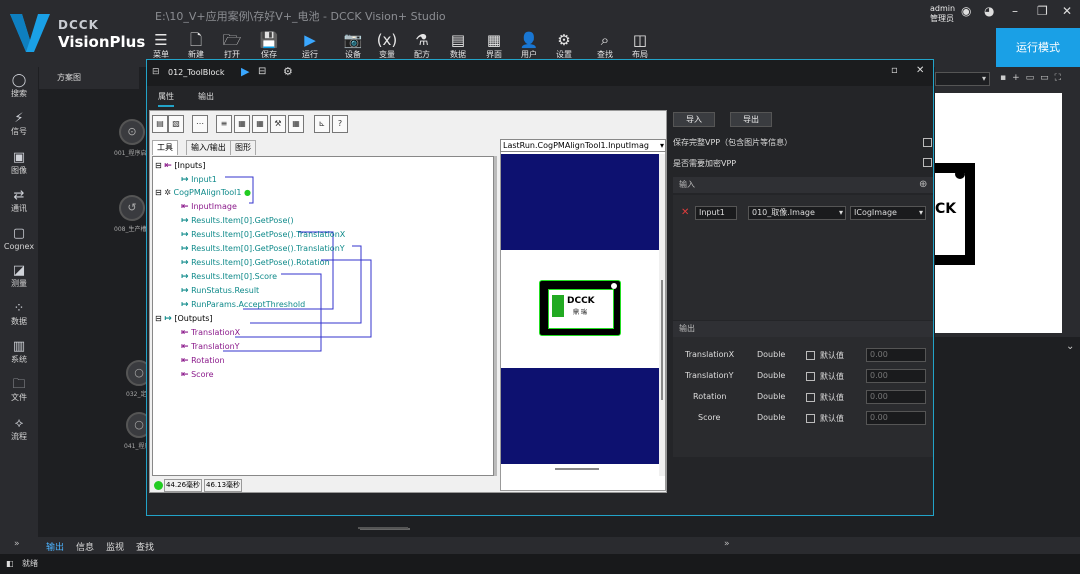 The image size is (1080, 574). I want to click on chevron-down-icon: ▾, so click(920, 212).